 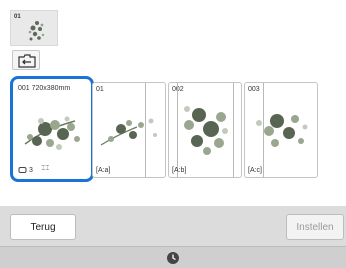 I want to click on hoop-icon, so click(x=22, y=170).